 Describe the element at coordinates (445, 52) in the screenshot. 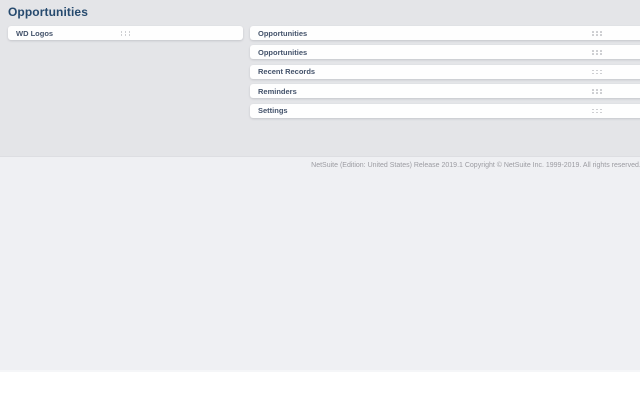

I see `portlet-opportunities-2: Opportunities` at that location.